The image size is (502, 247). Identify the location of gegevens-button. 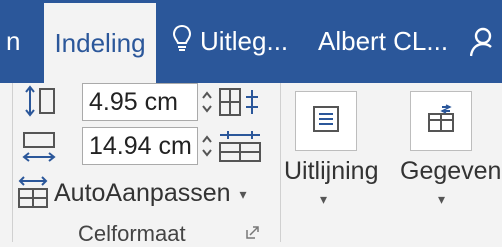
(441, 121).